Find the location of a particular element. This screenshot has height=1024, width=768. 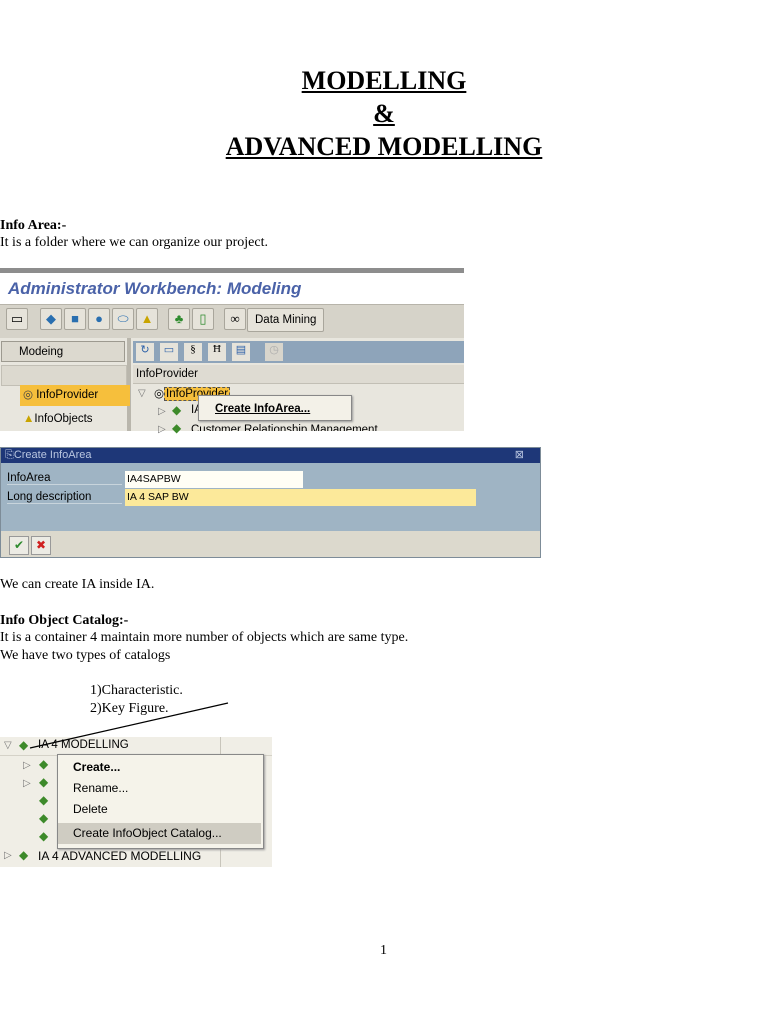

list-icon: ▭ is located at coordinates (17, 319).